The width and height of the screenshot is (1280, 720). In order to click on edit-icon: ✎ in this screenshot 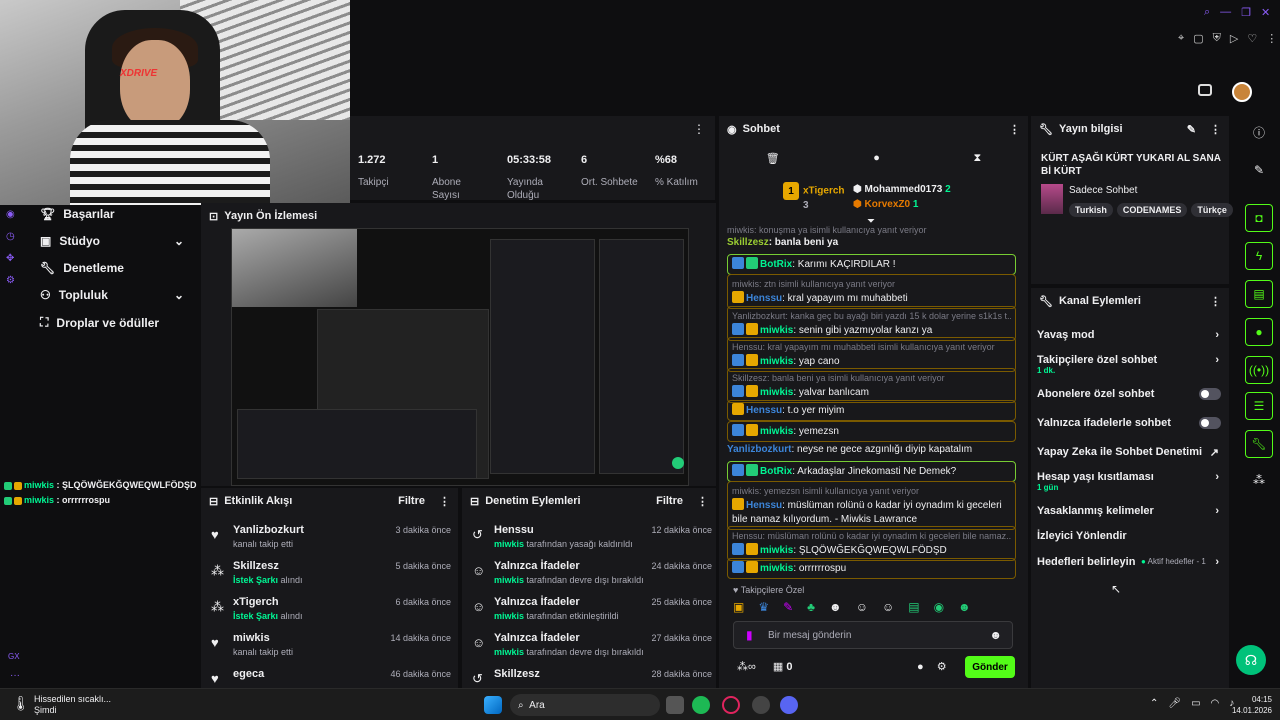, I will do `click(1191, 129)`.